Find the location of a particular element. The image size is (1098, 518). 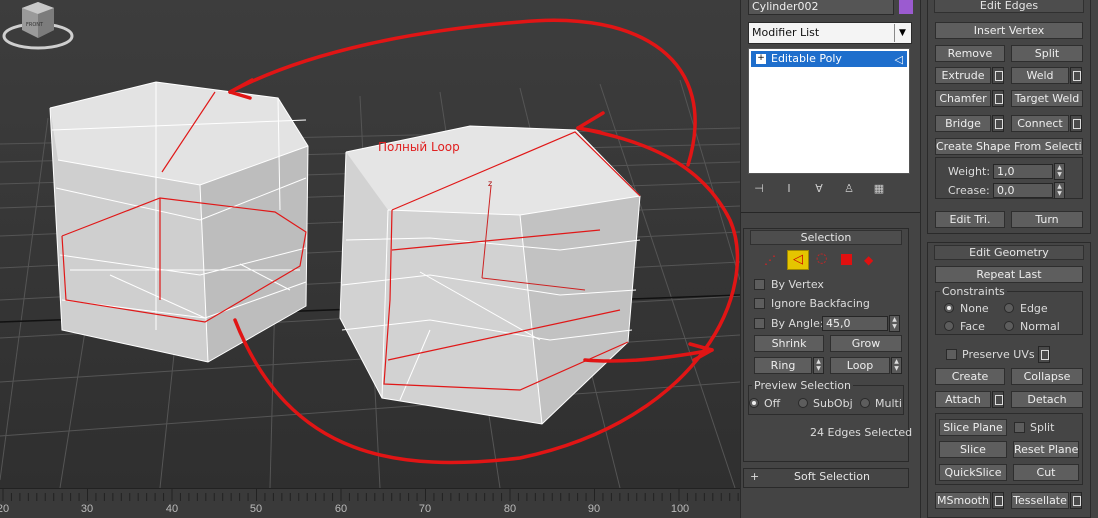

cut-button: Cut is located at coordinates (1046, 472).